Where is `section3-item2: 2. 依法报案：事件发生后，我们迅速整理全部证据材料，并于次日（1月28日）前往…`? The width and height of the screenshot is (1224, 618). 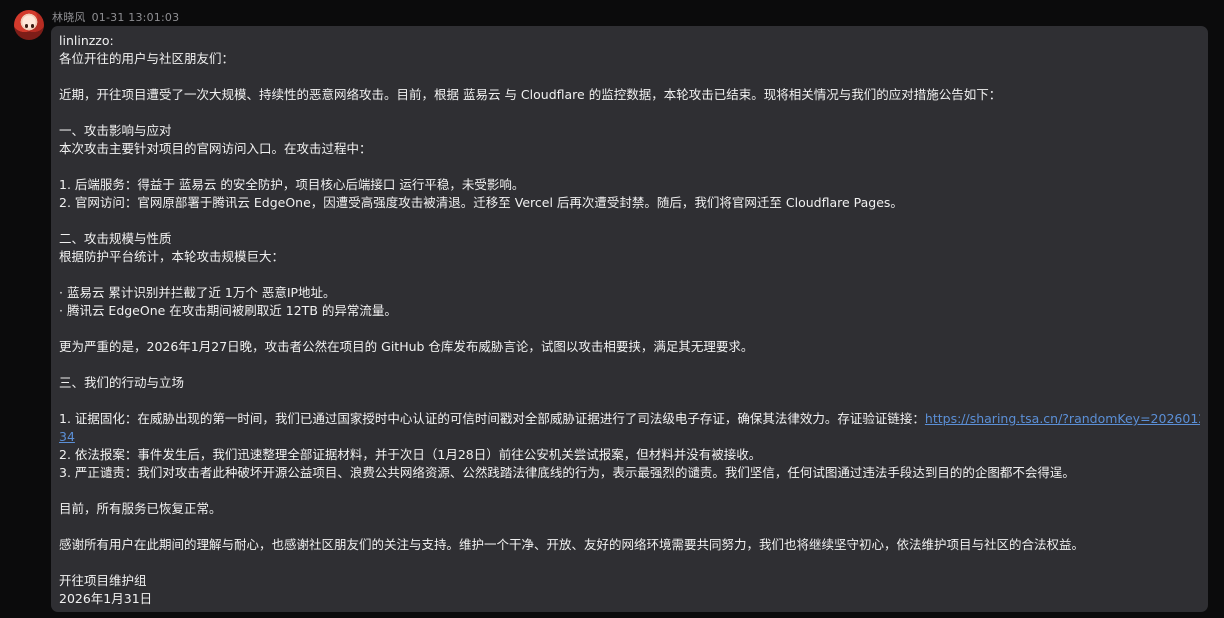 section3-item2: 2. 依法报案：事件发生后，我们迅速整理全部证据材料，并于次日（1月28日）前往… is located at coordinates (410, 454).